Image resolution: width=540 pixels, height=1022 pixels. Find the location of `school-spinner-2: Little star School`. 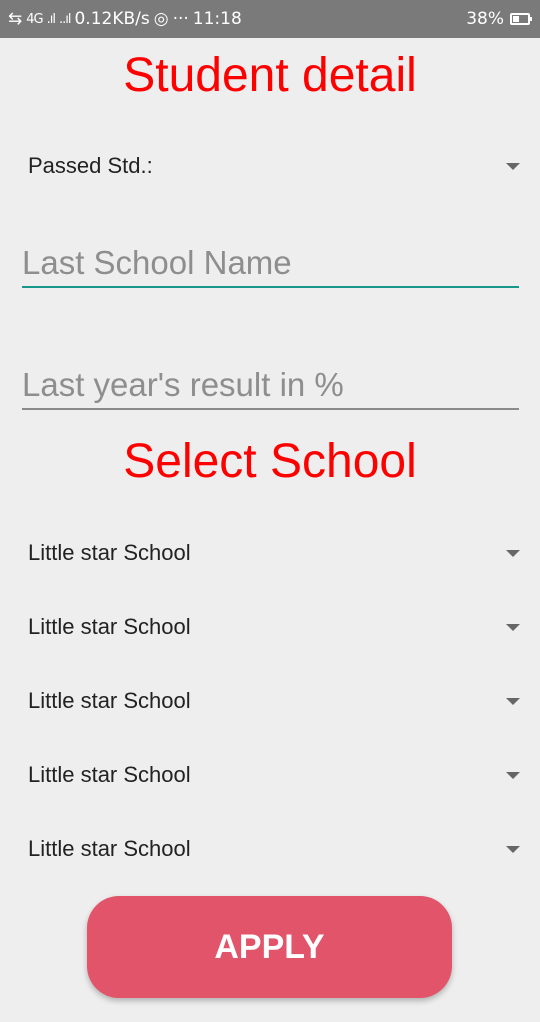

school-spinner-2: Little star School is located at coordinates (274, 627).